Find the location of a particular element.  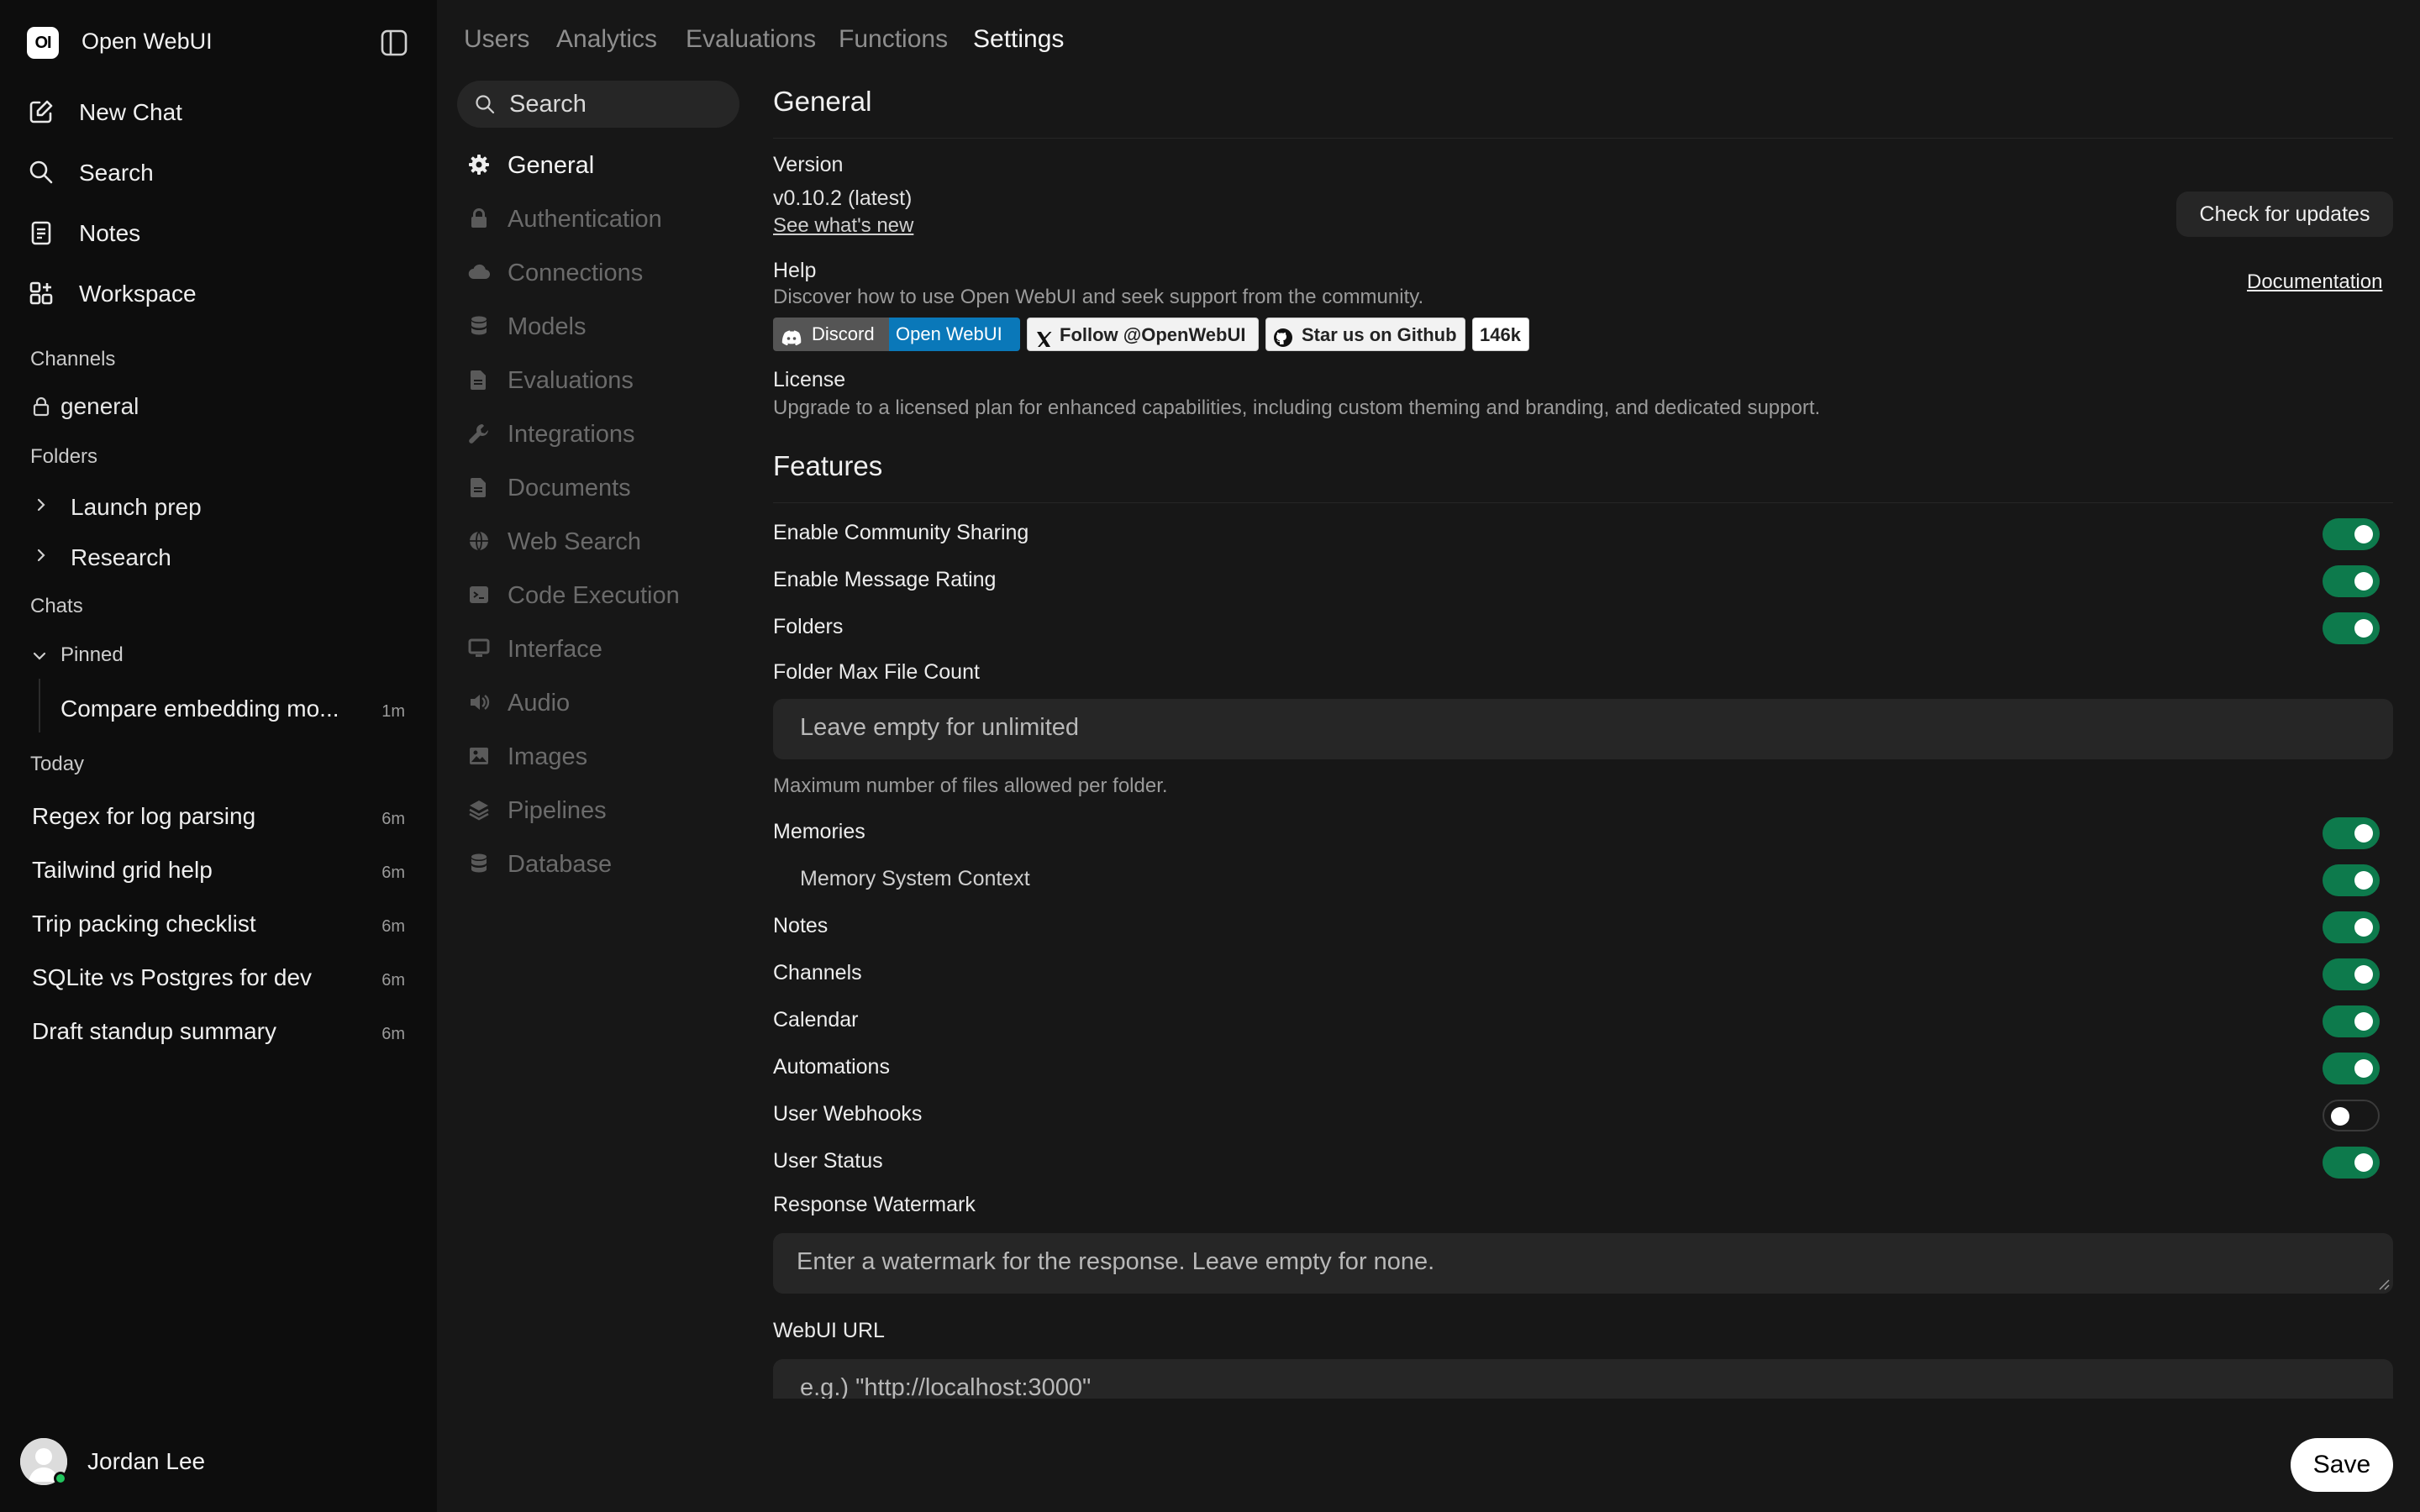

divider is located at coordinates (1583, 138).